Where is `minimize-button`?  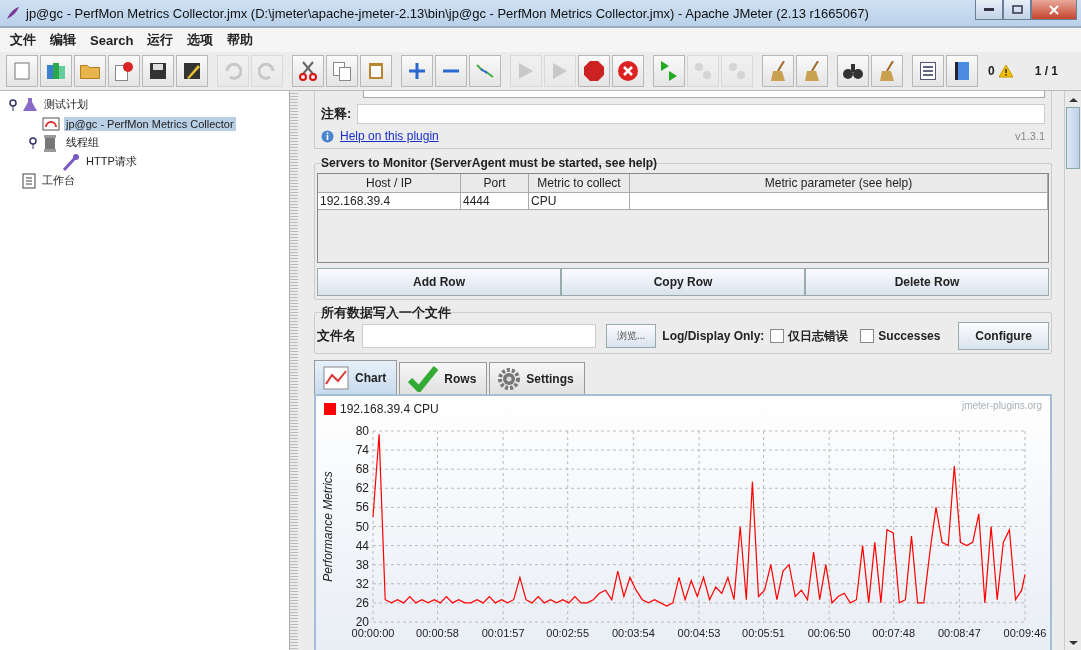
minimize-button is located at coordinates (989, 10).